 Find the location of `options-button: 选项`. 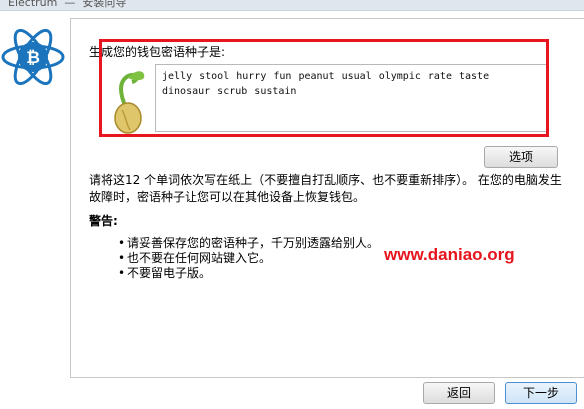

options-button: 选项 is located at coordinates (521, 157).